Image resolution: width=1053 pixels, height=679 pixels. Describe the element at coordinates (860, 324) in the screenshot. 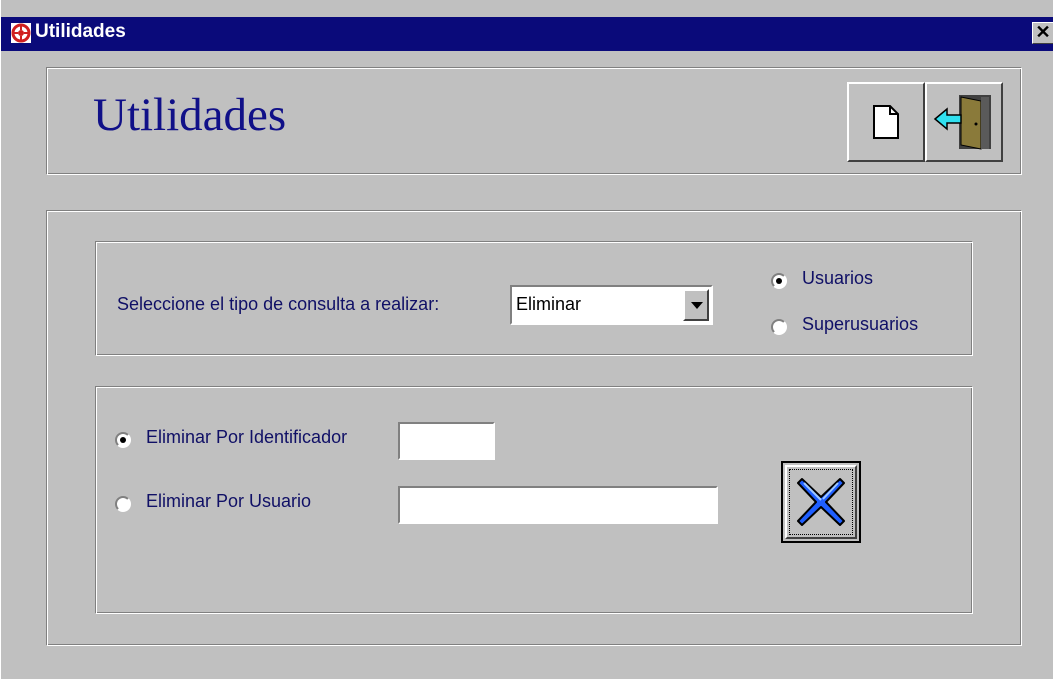

I see `radio-superusuarios-label: Superusuarios` at that location.